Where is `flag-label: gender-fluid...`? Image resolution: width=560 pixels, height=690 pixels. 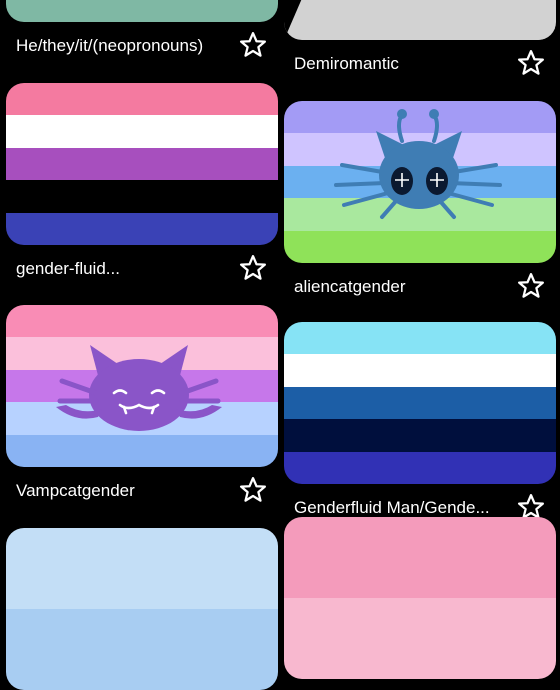
flag-label: gender-fluid... is located at coordinates (68, 268).